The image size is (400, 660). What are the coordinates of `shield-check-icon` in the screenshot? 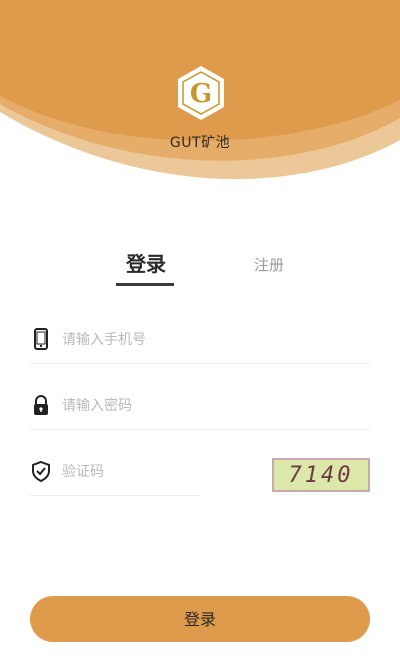 It's located at (41, 471).